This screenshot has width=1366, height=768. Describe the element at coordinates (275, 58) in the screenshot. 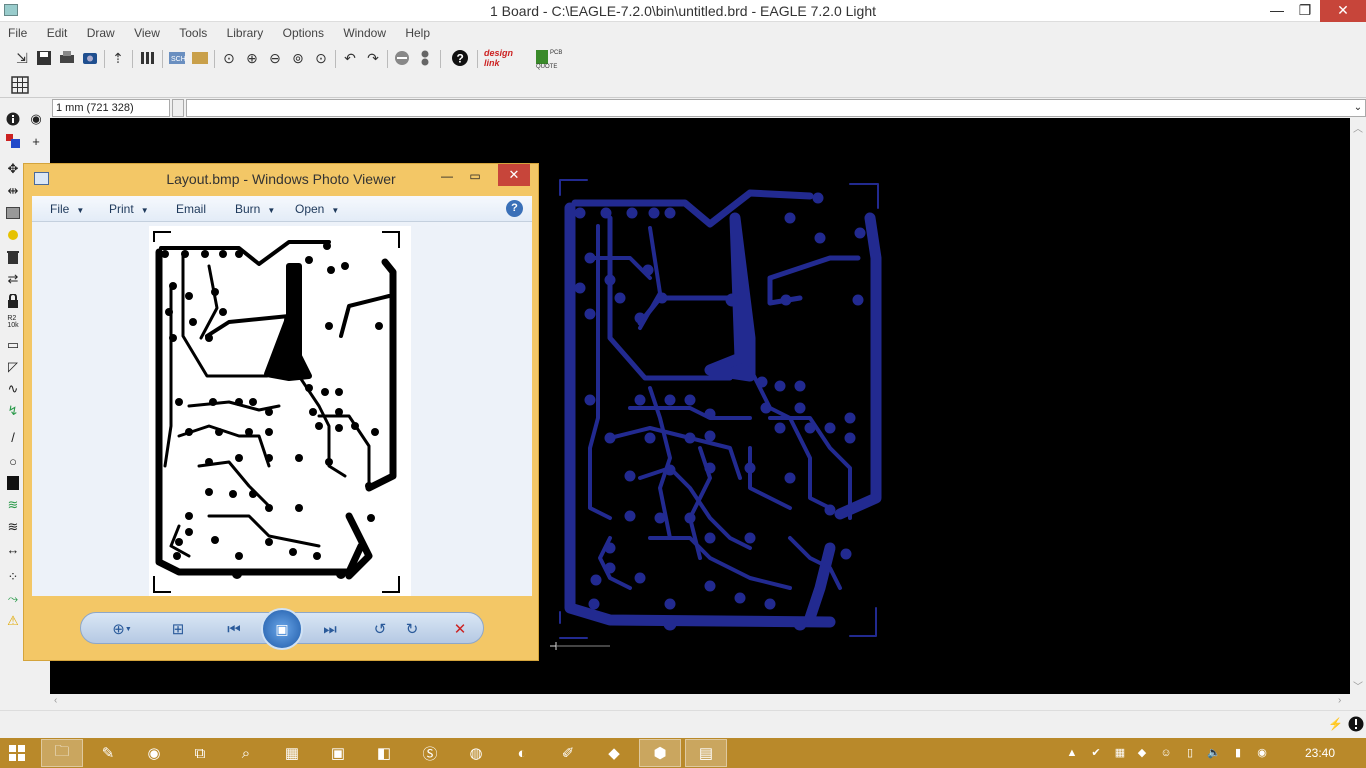

I see `zoom-out-icon: ⊖` at that location.